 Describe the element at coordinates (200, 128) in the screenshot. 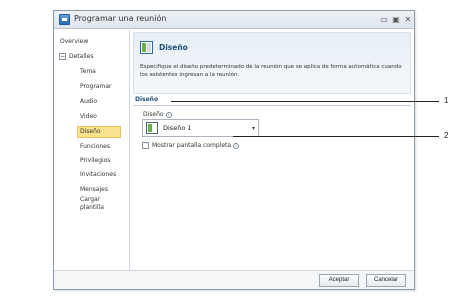

I see `layout-dropdown: Diseño 1 ▾` at that location.